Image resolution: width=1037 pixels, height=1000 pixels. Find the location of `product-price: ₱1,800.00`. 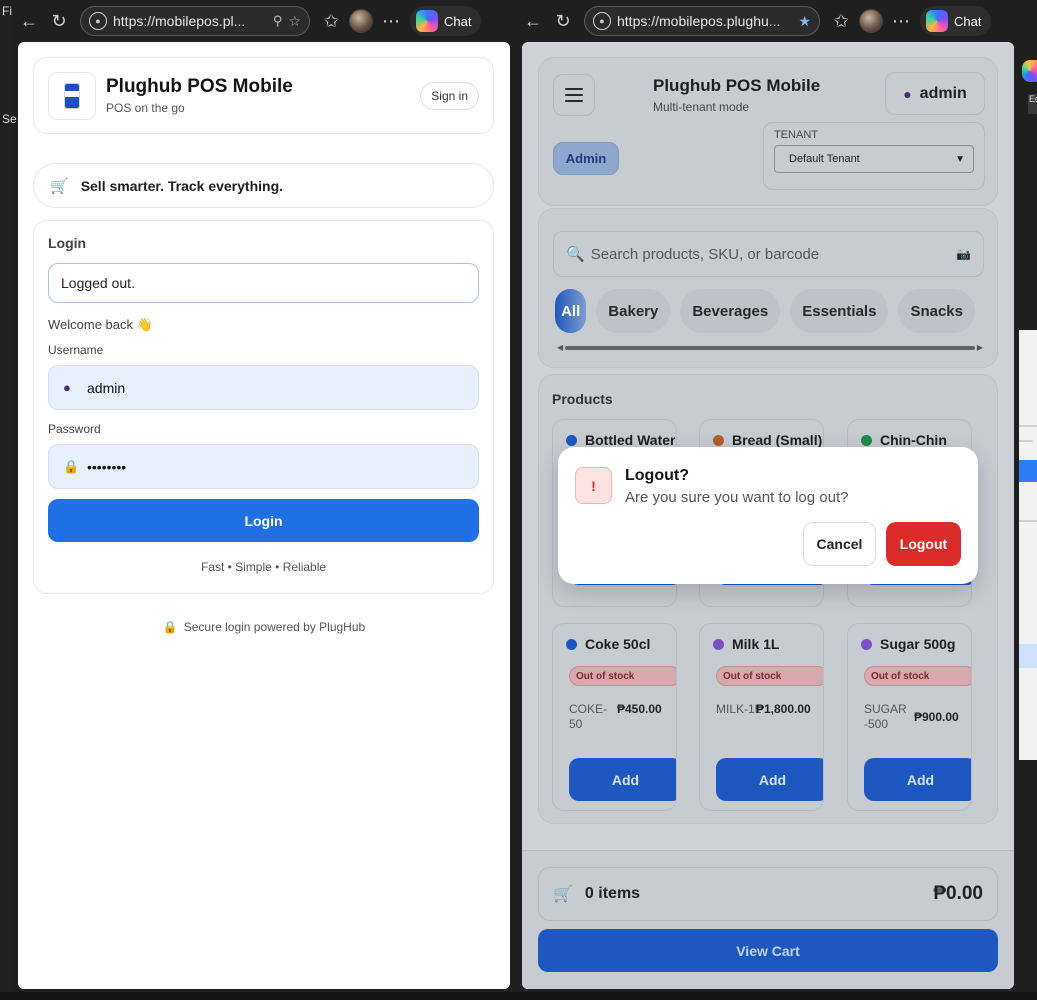

product-price: ₱1,800.00 is located at coordinates (783, 709).